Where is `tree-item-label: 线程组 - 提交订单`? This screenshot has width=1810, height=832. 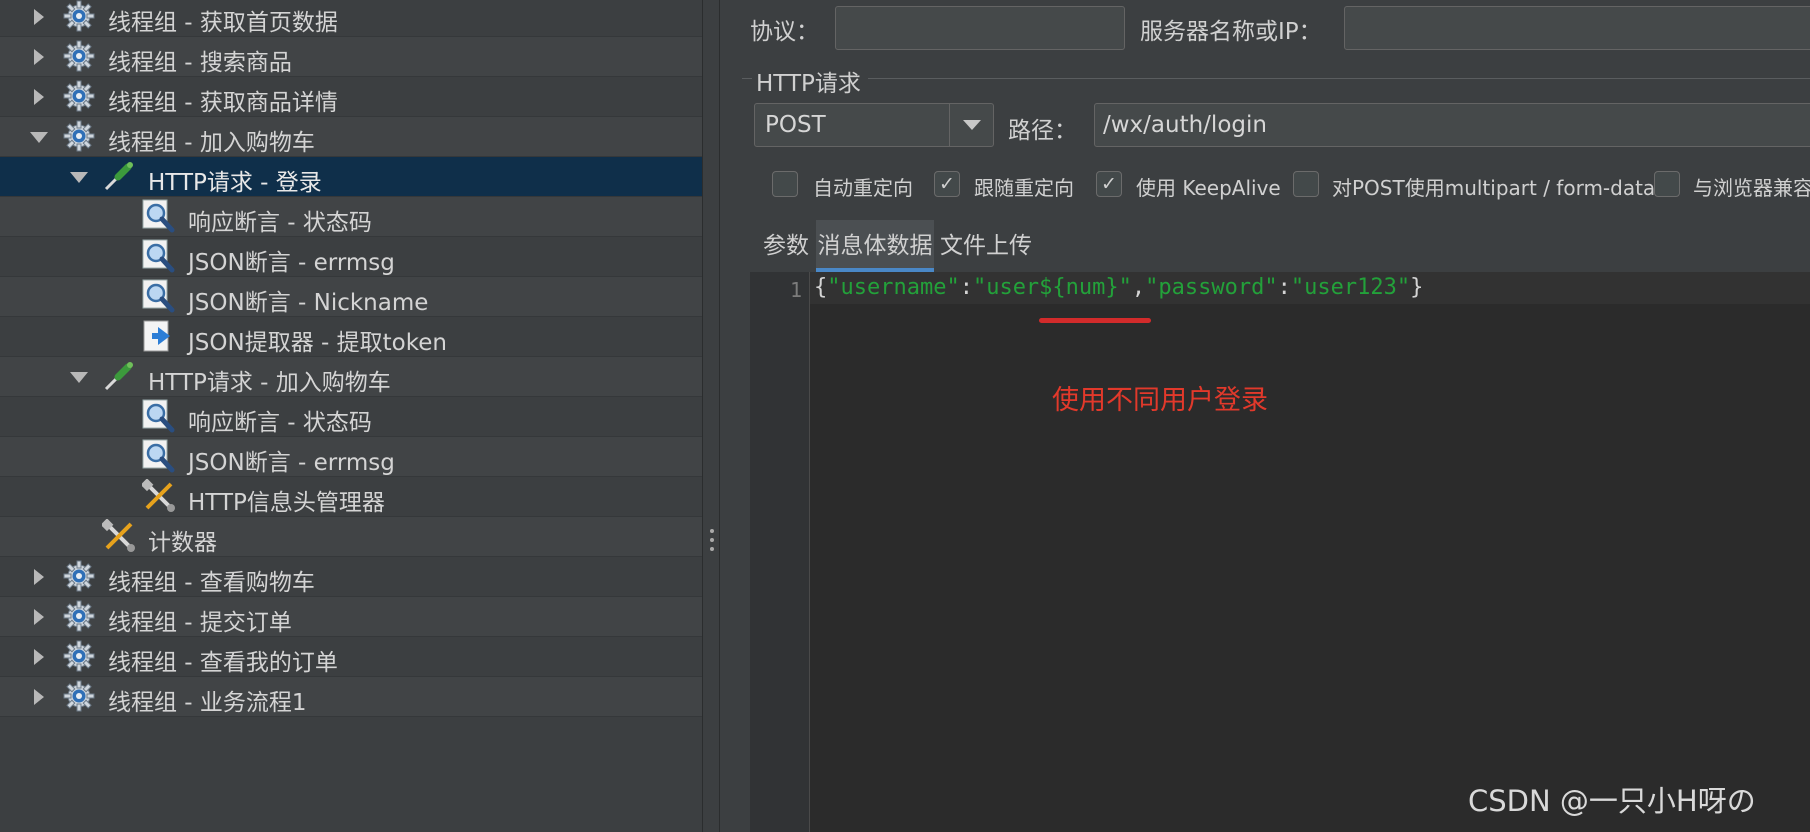 tree-item-label: 线程组 - 提交订单 is located at coordinates (200, 623).